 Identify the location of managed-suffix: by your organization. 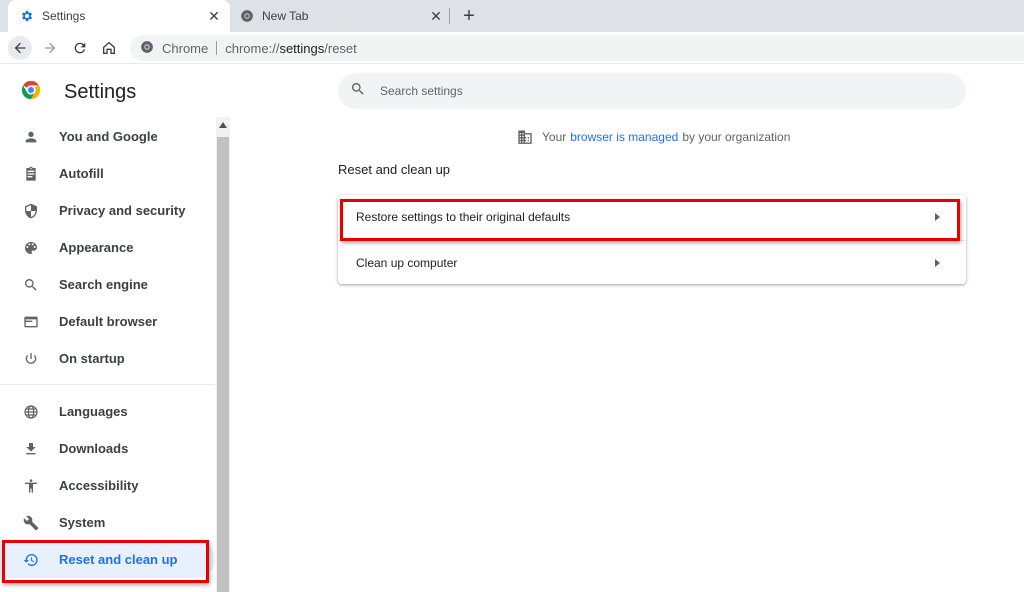
(736, 136).